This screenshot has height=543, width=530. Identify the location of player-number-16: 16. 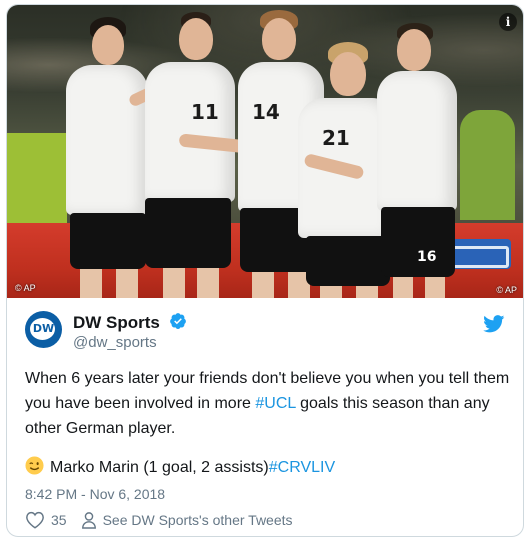
(422, 160).